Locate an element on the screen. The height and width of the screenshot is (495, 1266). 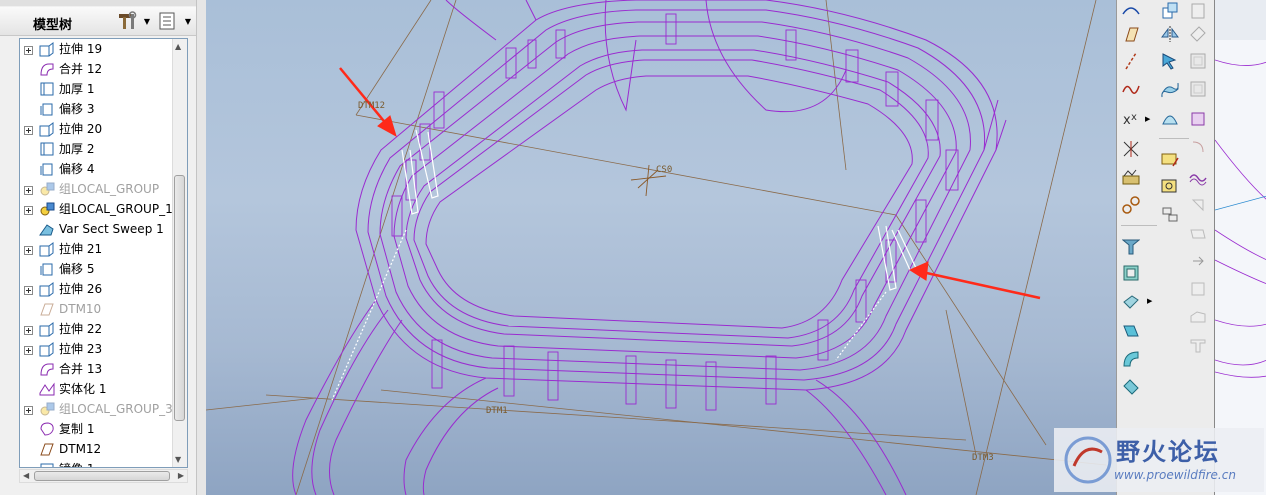
mirror-button is located at coordinates (1170, 34).